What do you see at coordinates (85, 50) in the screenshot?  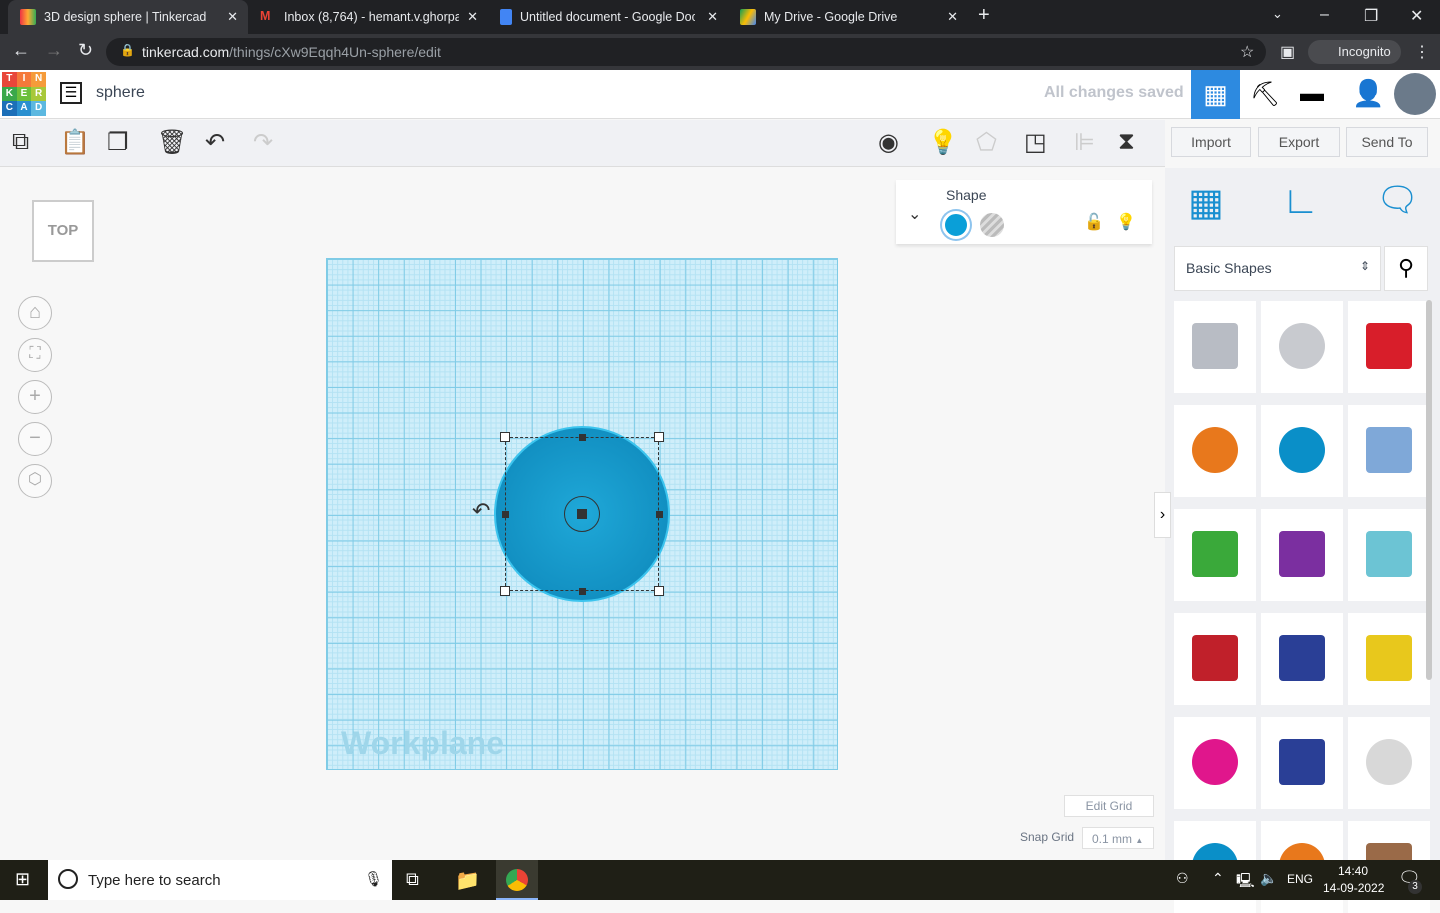 I see `reload-icon: ↻` at bounding box center [85, 50].